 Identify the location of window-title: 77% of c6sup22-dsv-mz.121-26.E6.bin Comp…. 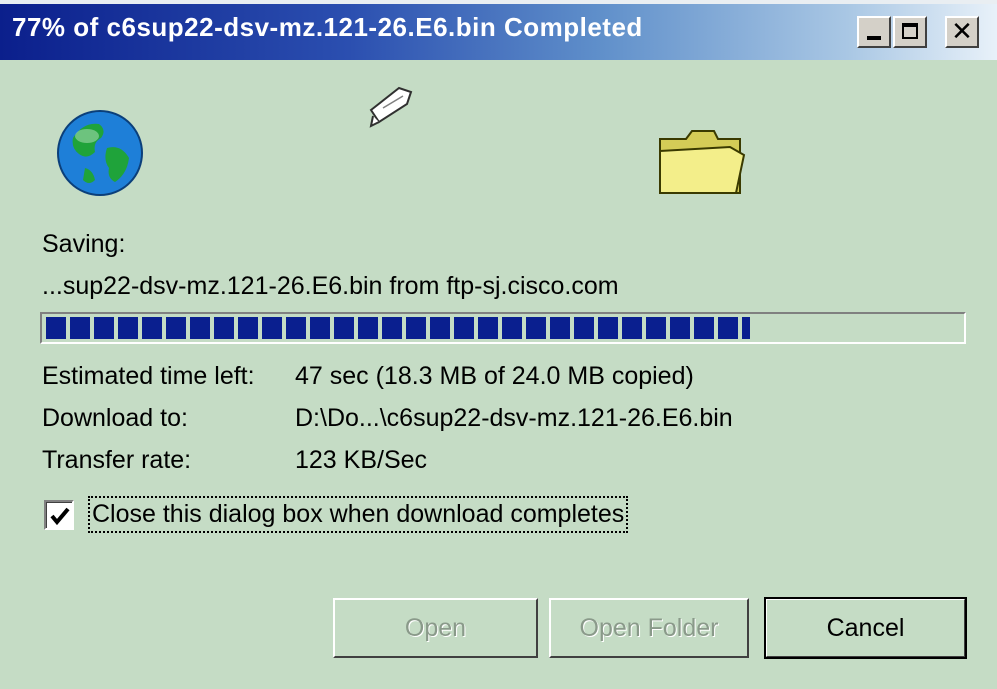
(327, 27).